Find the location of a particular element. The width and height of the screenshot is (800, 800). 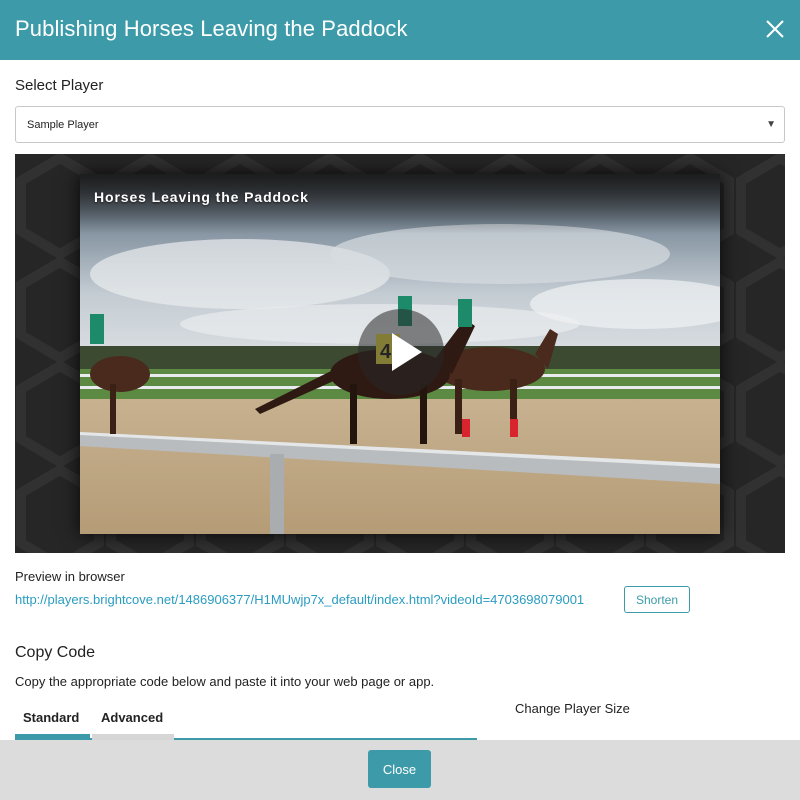

tab-advanced: Advanced is located at coordinates (132, 717).